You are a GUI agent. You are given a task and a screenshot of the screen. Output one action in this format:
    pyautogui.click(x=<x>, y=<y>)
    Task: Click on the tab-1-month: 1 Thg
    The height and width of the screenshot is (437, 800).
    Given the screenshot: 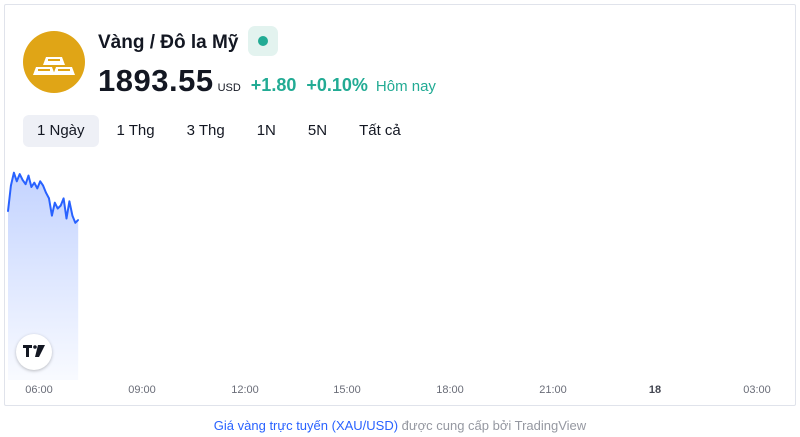 What is the action you would take?
    pyautogui.click(x=136, y=131)
    